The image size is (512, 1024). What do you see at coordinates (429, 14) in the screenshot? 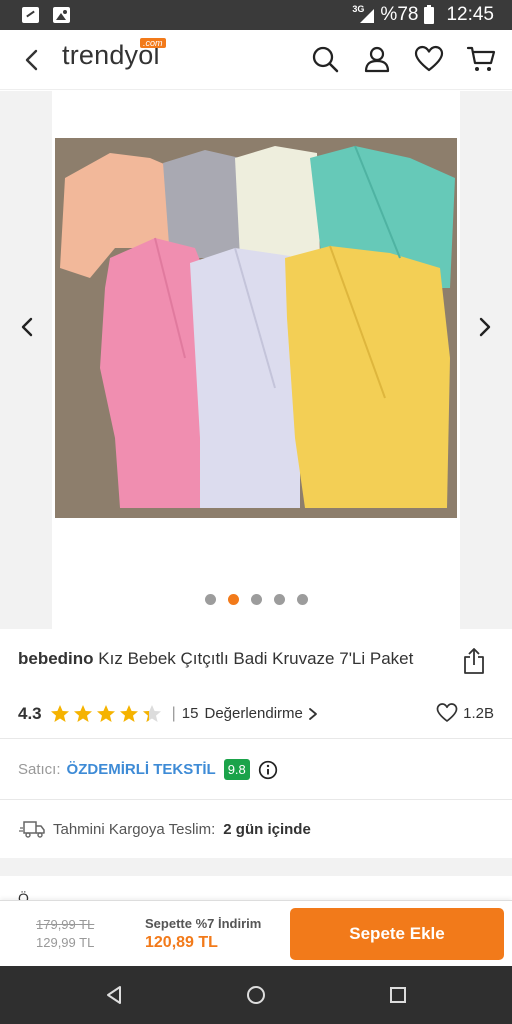
I see `battery-icon` at bounding box center [429, 14].